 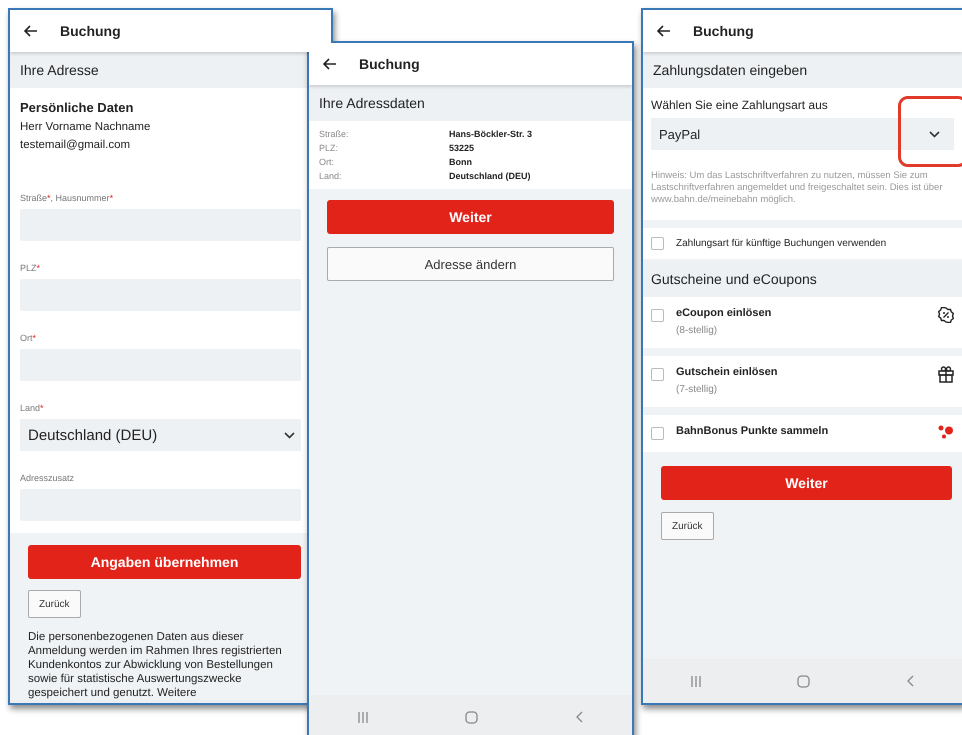 What do you see at coordinates (490, 176) in the screenshot?
I see `detail-value: Deutschland (DEU)` at bounding box center [490, 176].